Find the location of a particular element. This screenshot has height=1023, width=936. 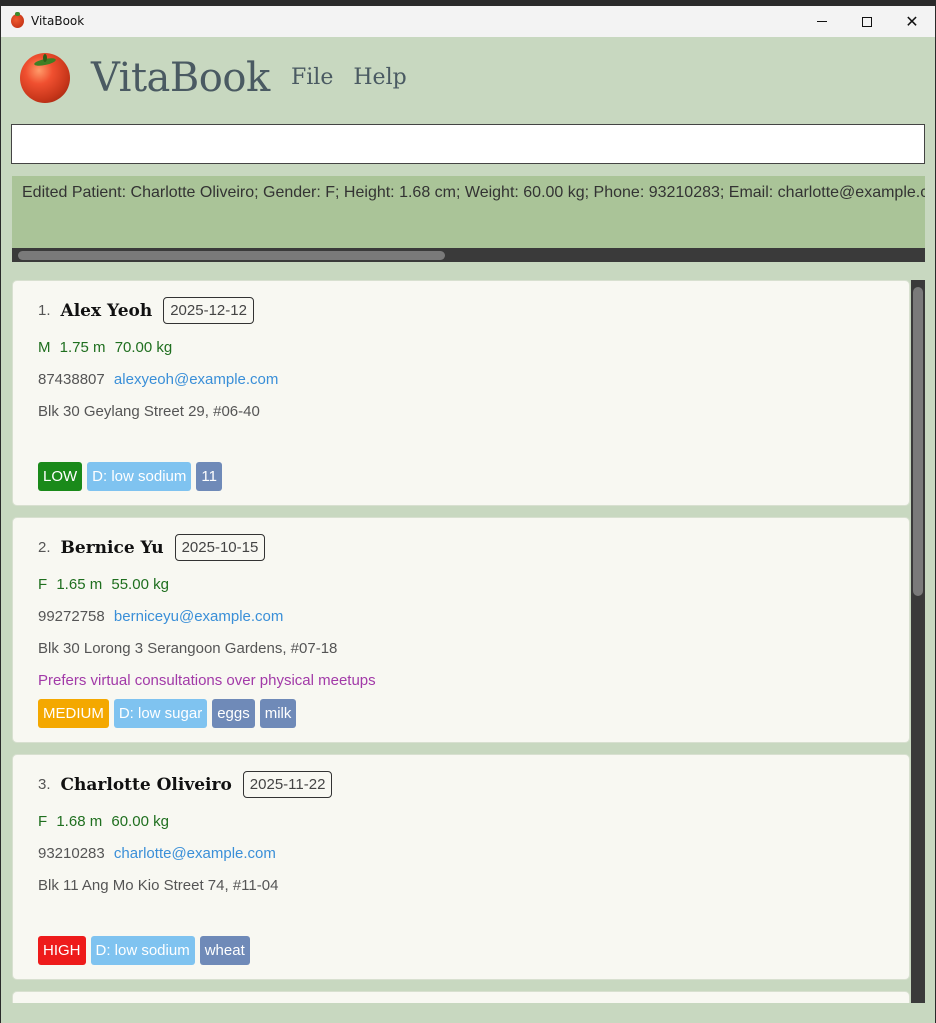

title-bar: VitaBook ✕ is located at coordinates (468, 21).